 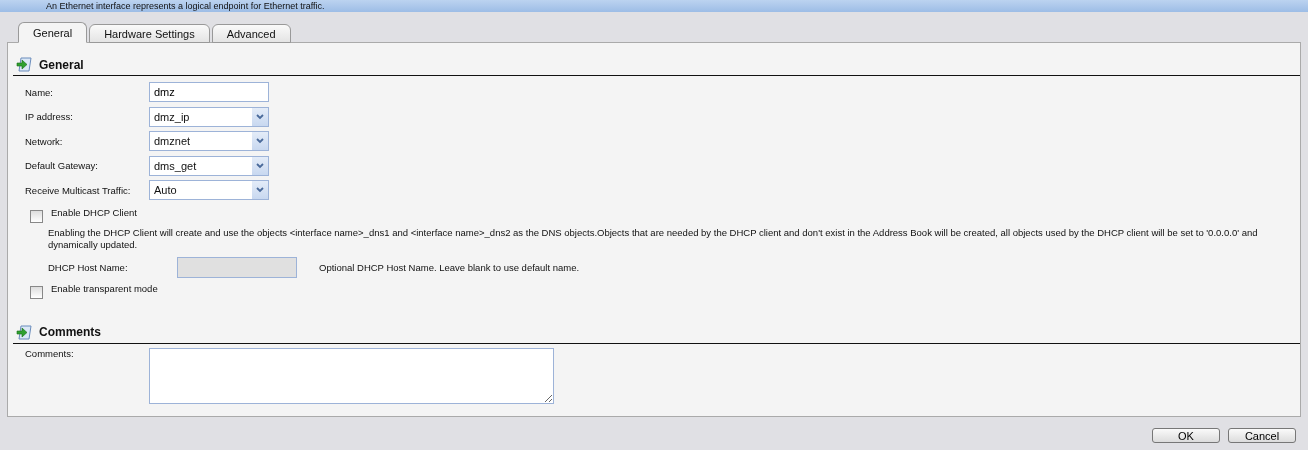 I want to click on ok-button: OK, so click(x=1186, y=435).